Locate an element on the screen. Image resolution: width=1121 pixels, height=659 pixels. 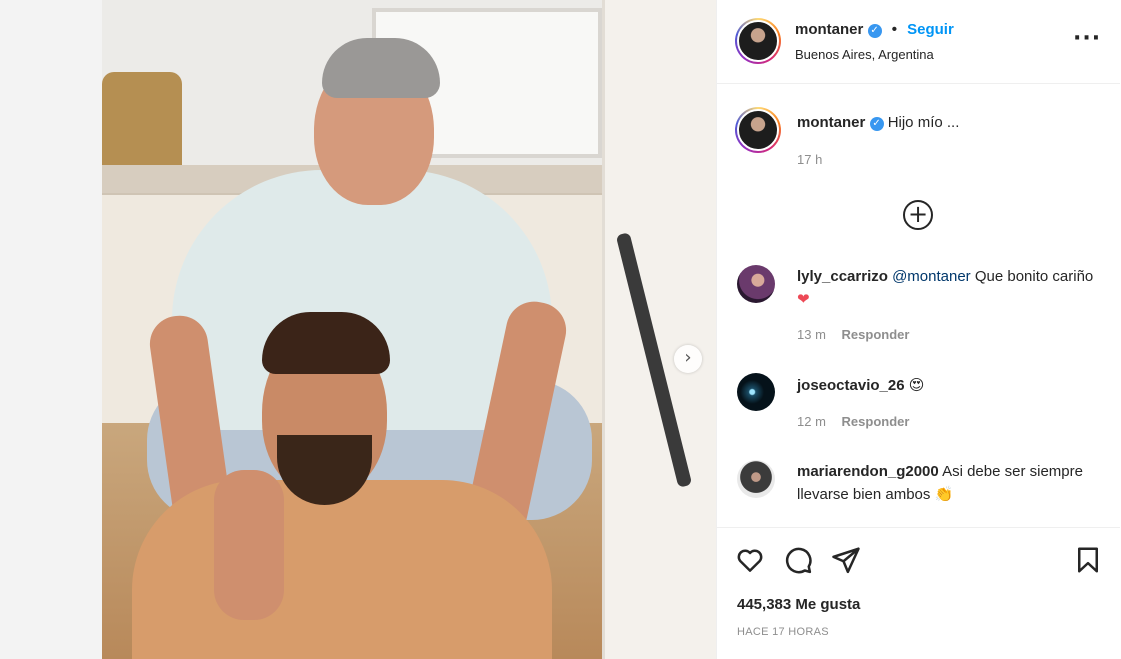
post-actions: 445,383 Me gusta HACE 17 HORAS is located at coordinates (918, 593).